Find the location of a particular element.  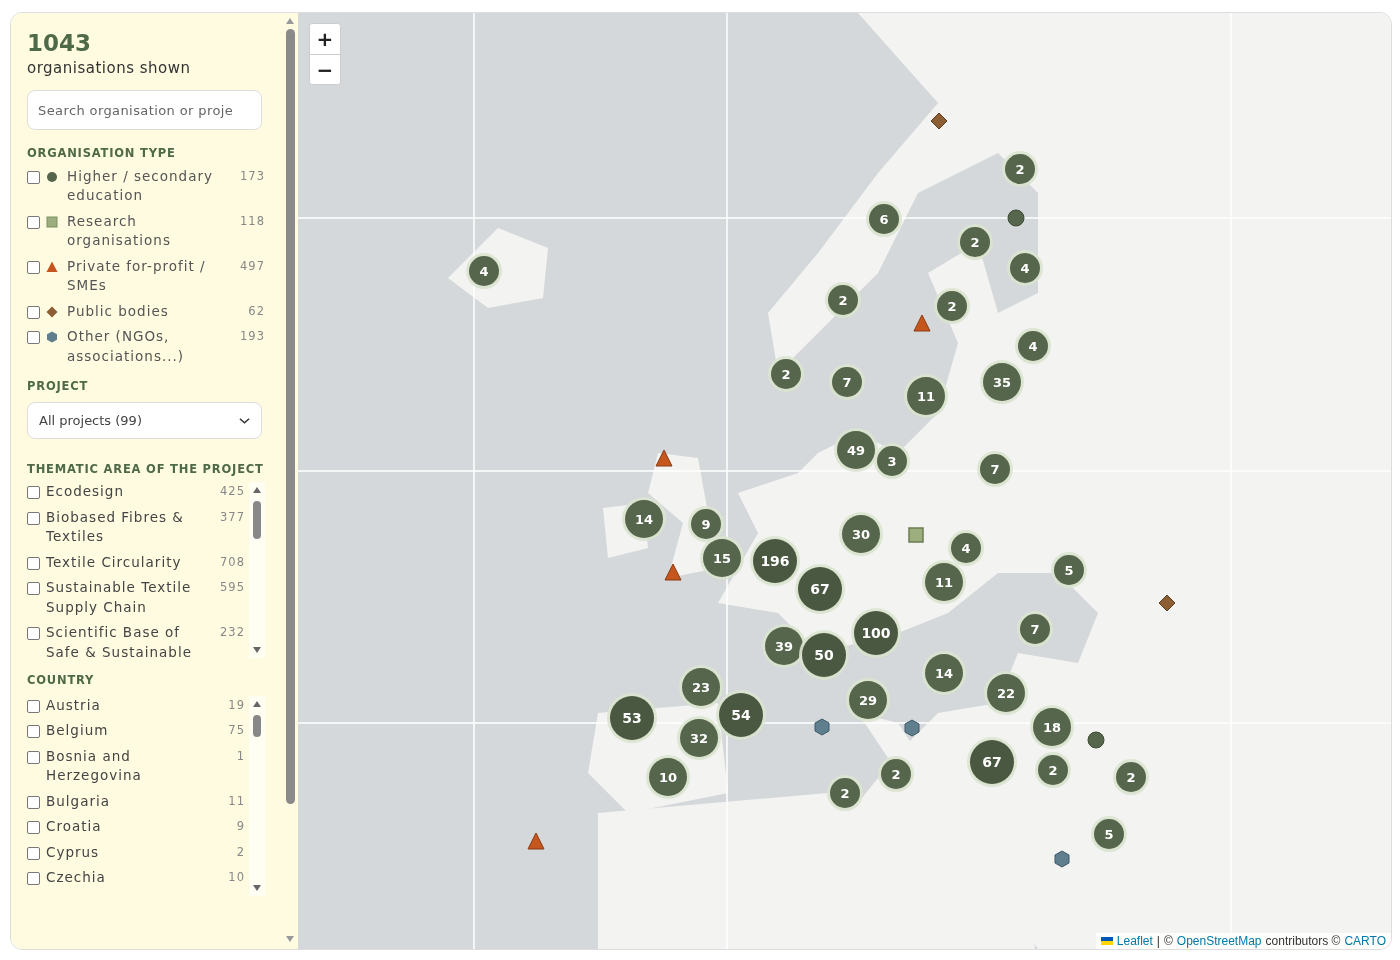

cluster-marker: 100 is located at coordinates (876, 633).